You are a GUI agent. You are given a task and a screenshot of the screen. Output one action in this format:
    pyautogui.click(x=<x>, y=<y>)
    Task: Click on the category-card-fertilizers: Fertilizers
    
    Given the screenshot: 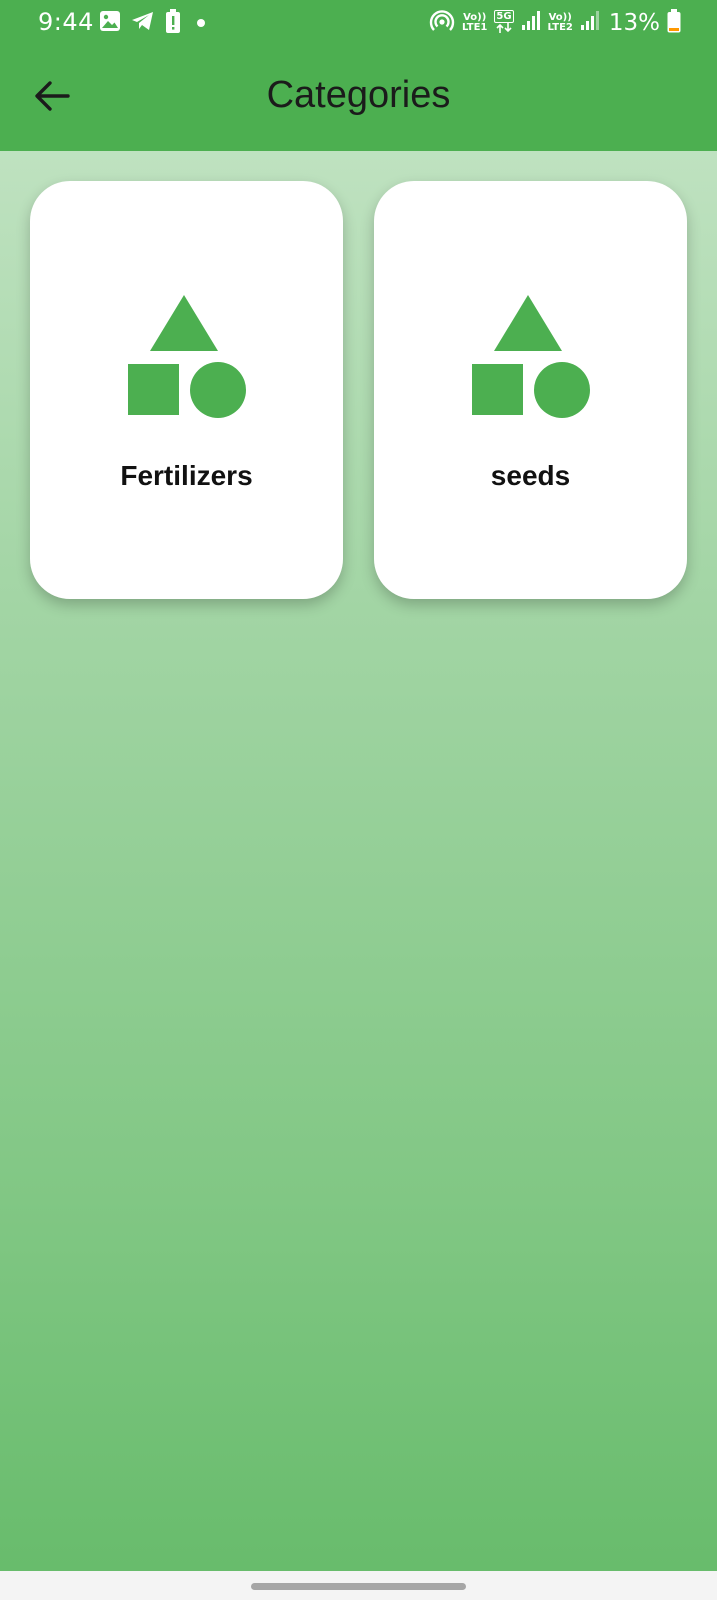 What is the action you would take?
    pyautogui.click(x=186, y=390)
    